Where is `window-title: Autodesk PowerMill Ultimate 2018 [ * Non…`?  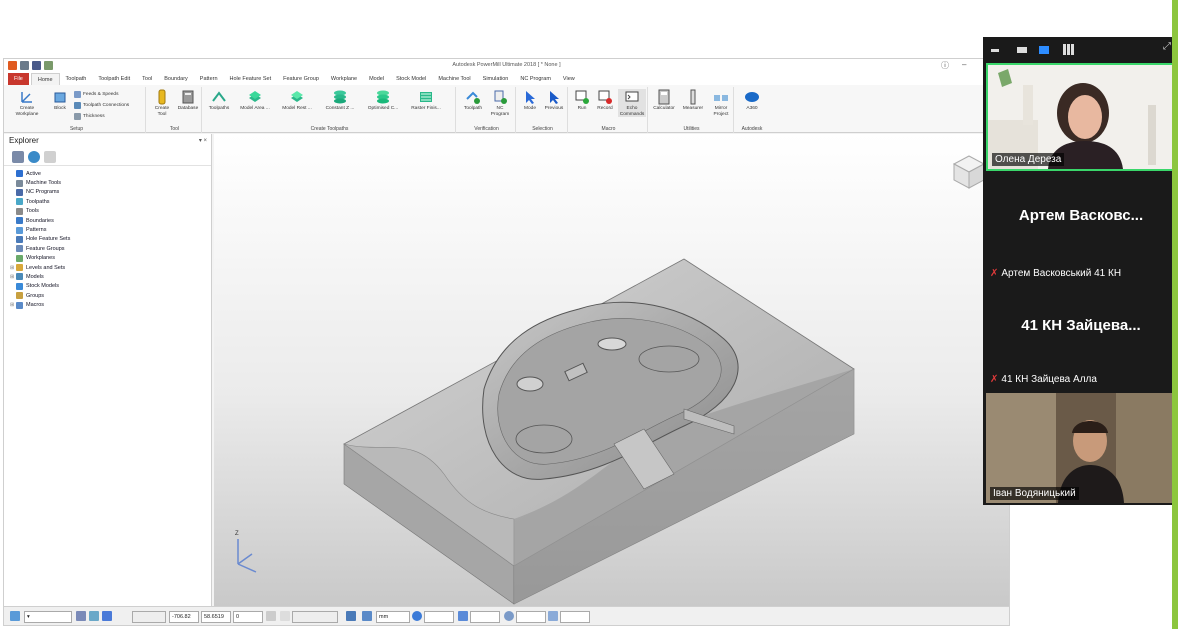
window-title: Autodesk PowerMill Ultimate 2018 [ * Non… is located at coordinates (506, 65).